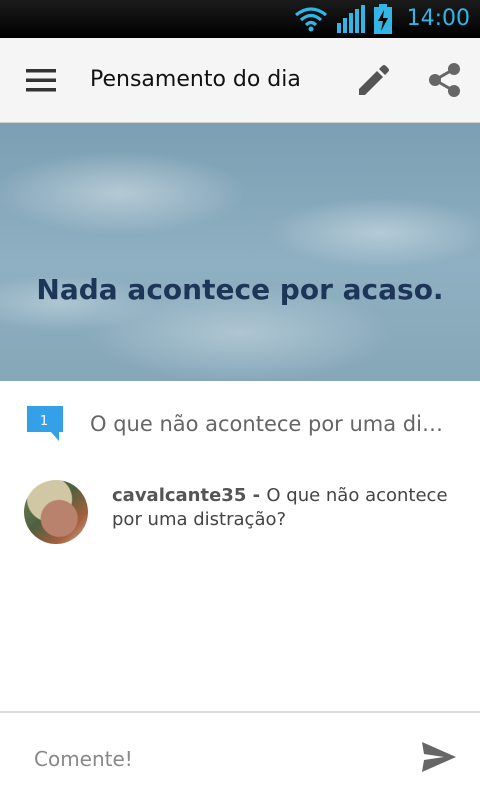 The height and width of the screenshot is (802, 480). I want to click on comment-count-badge-icon: 1, so click(45, 423).